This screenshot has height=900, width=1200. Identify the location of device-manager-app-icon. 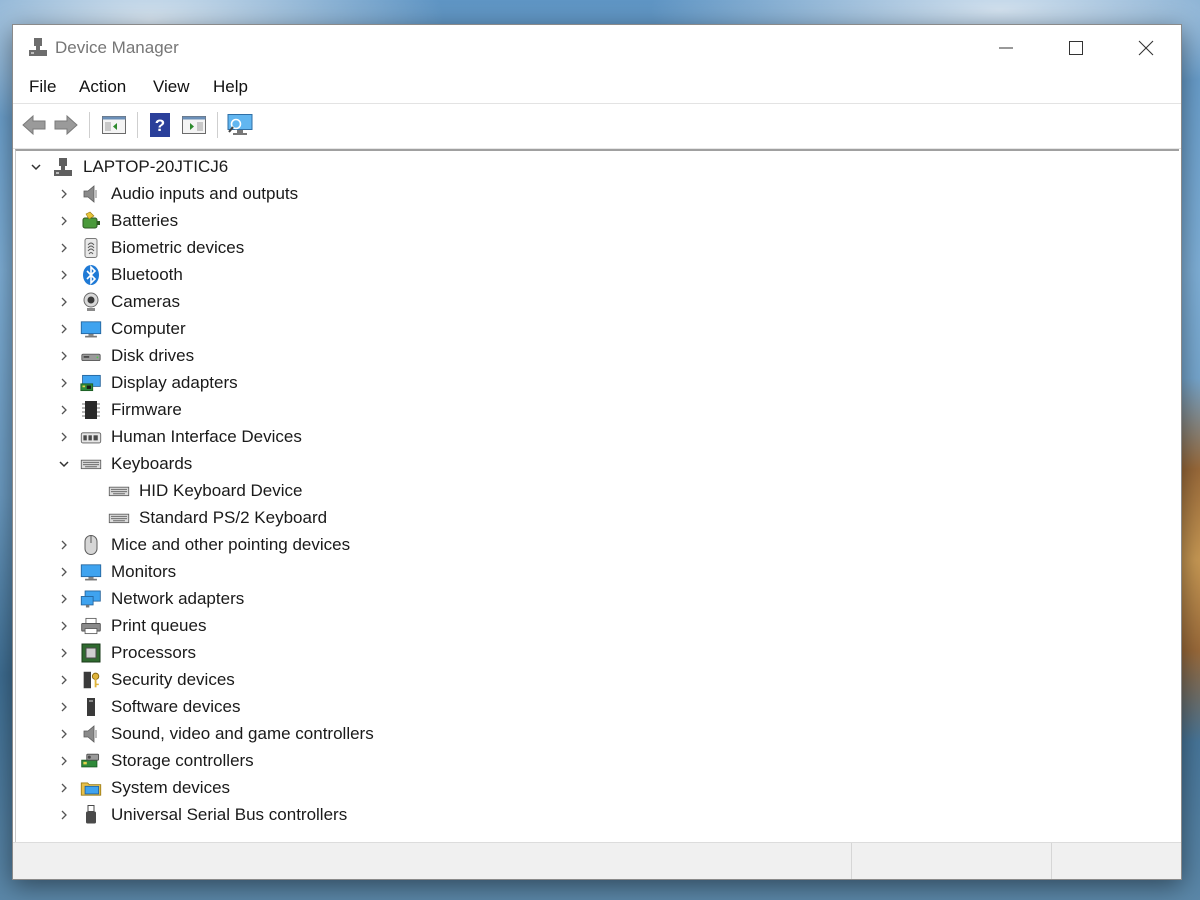
(38, 47).